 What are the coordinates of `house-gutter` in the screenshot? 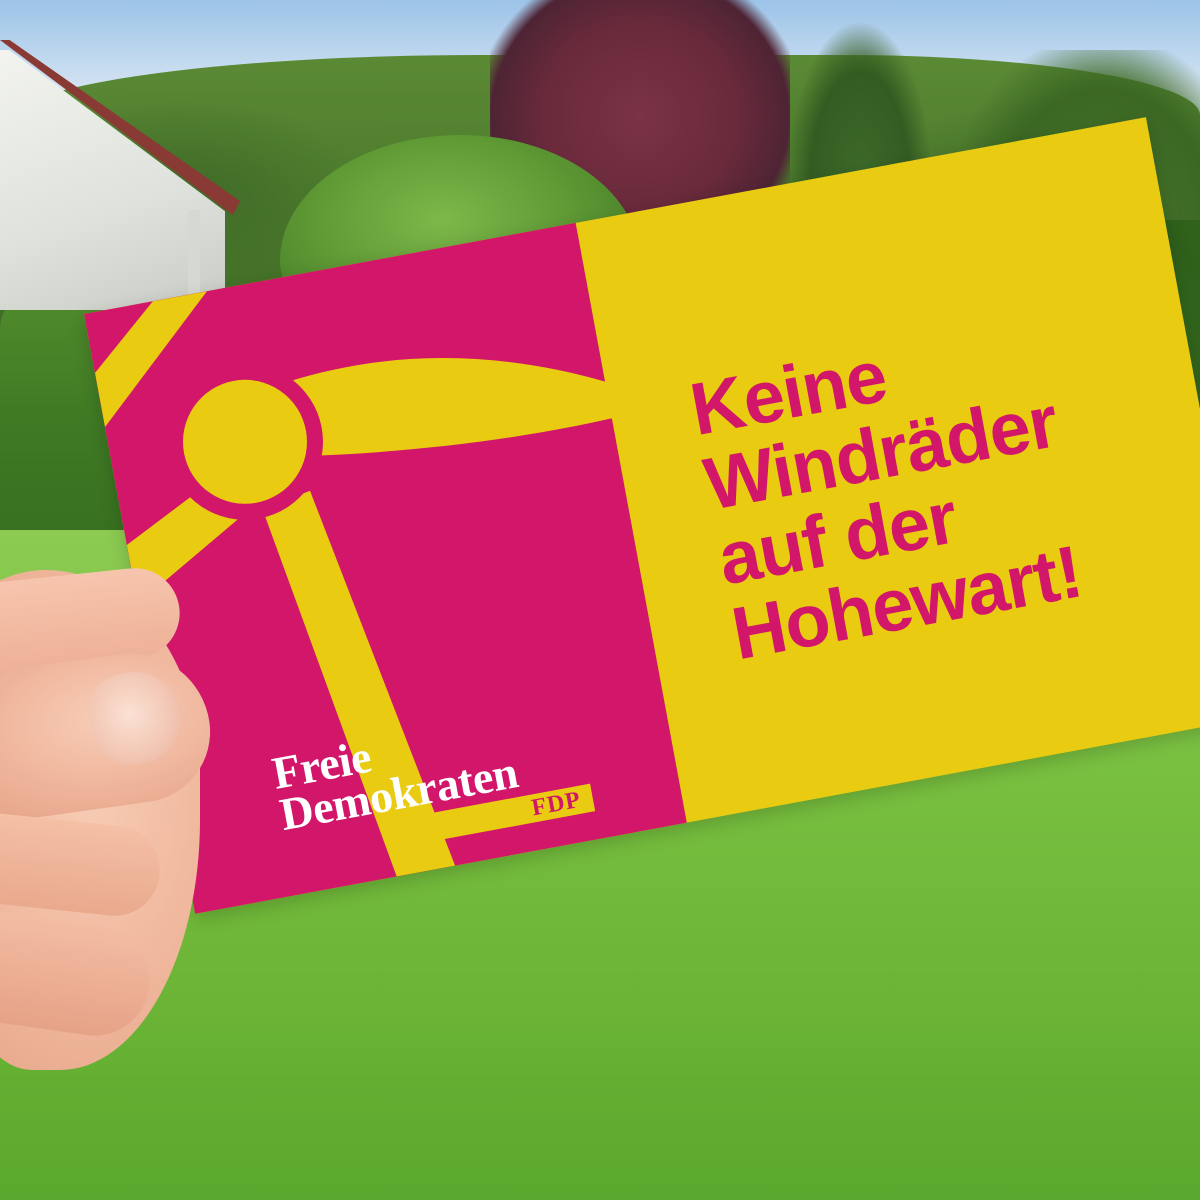 It's located at (194, 255).